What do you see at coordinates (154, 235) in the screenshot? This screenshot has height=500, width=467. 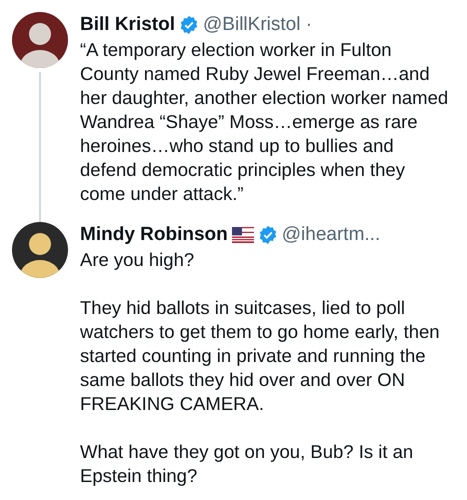 I see `display-name: Mindy Robinson` at bounding box center [154, 235].